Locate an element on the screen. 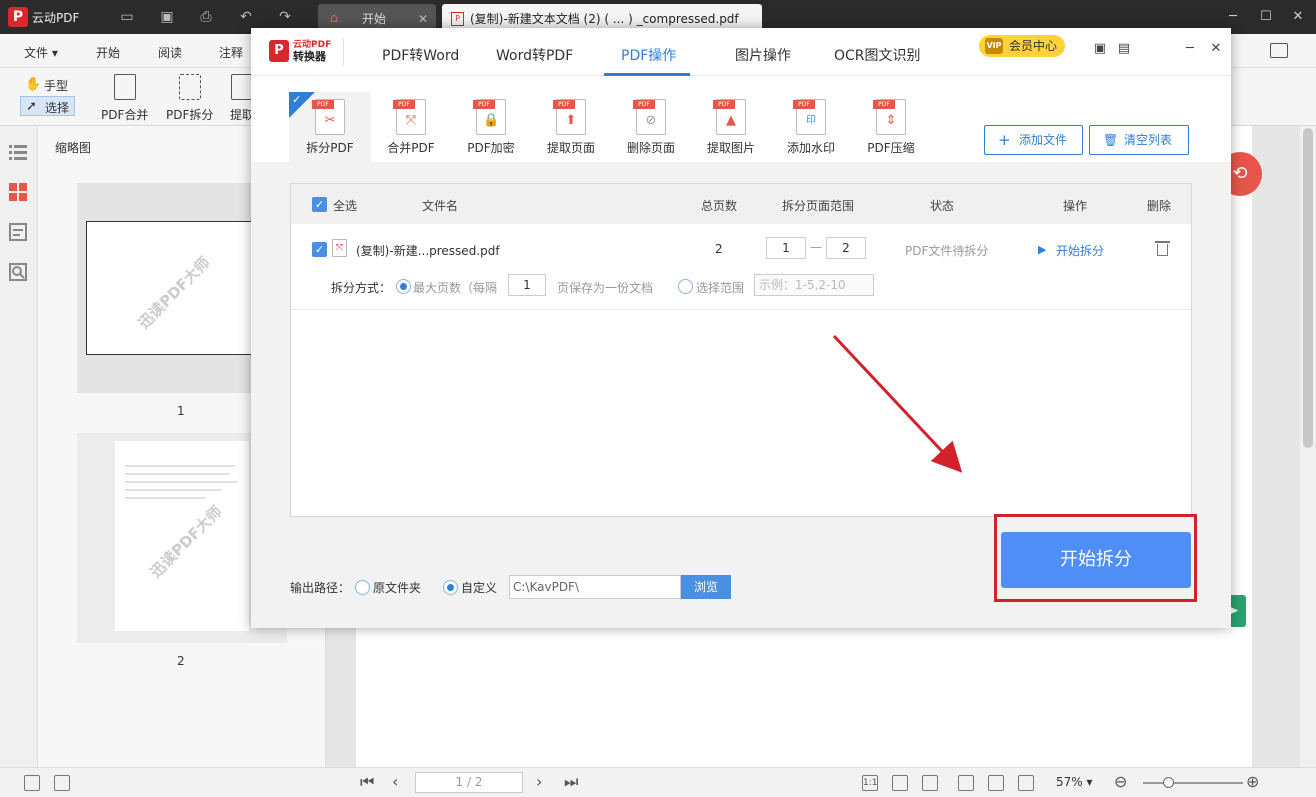  clear-list-label: 清空列表 is located at coordinates (1148, 140).